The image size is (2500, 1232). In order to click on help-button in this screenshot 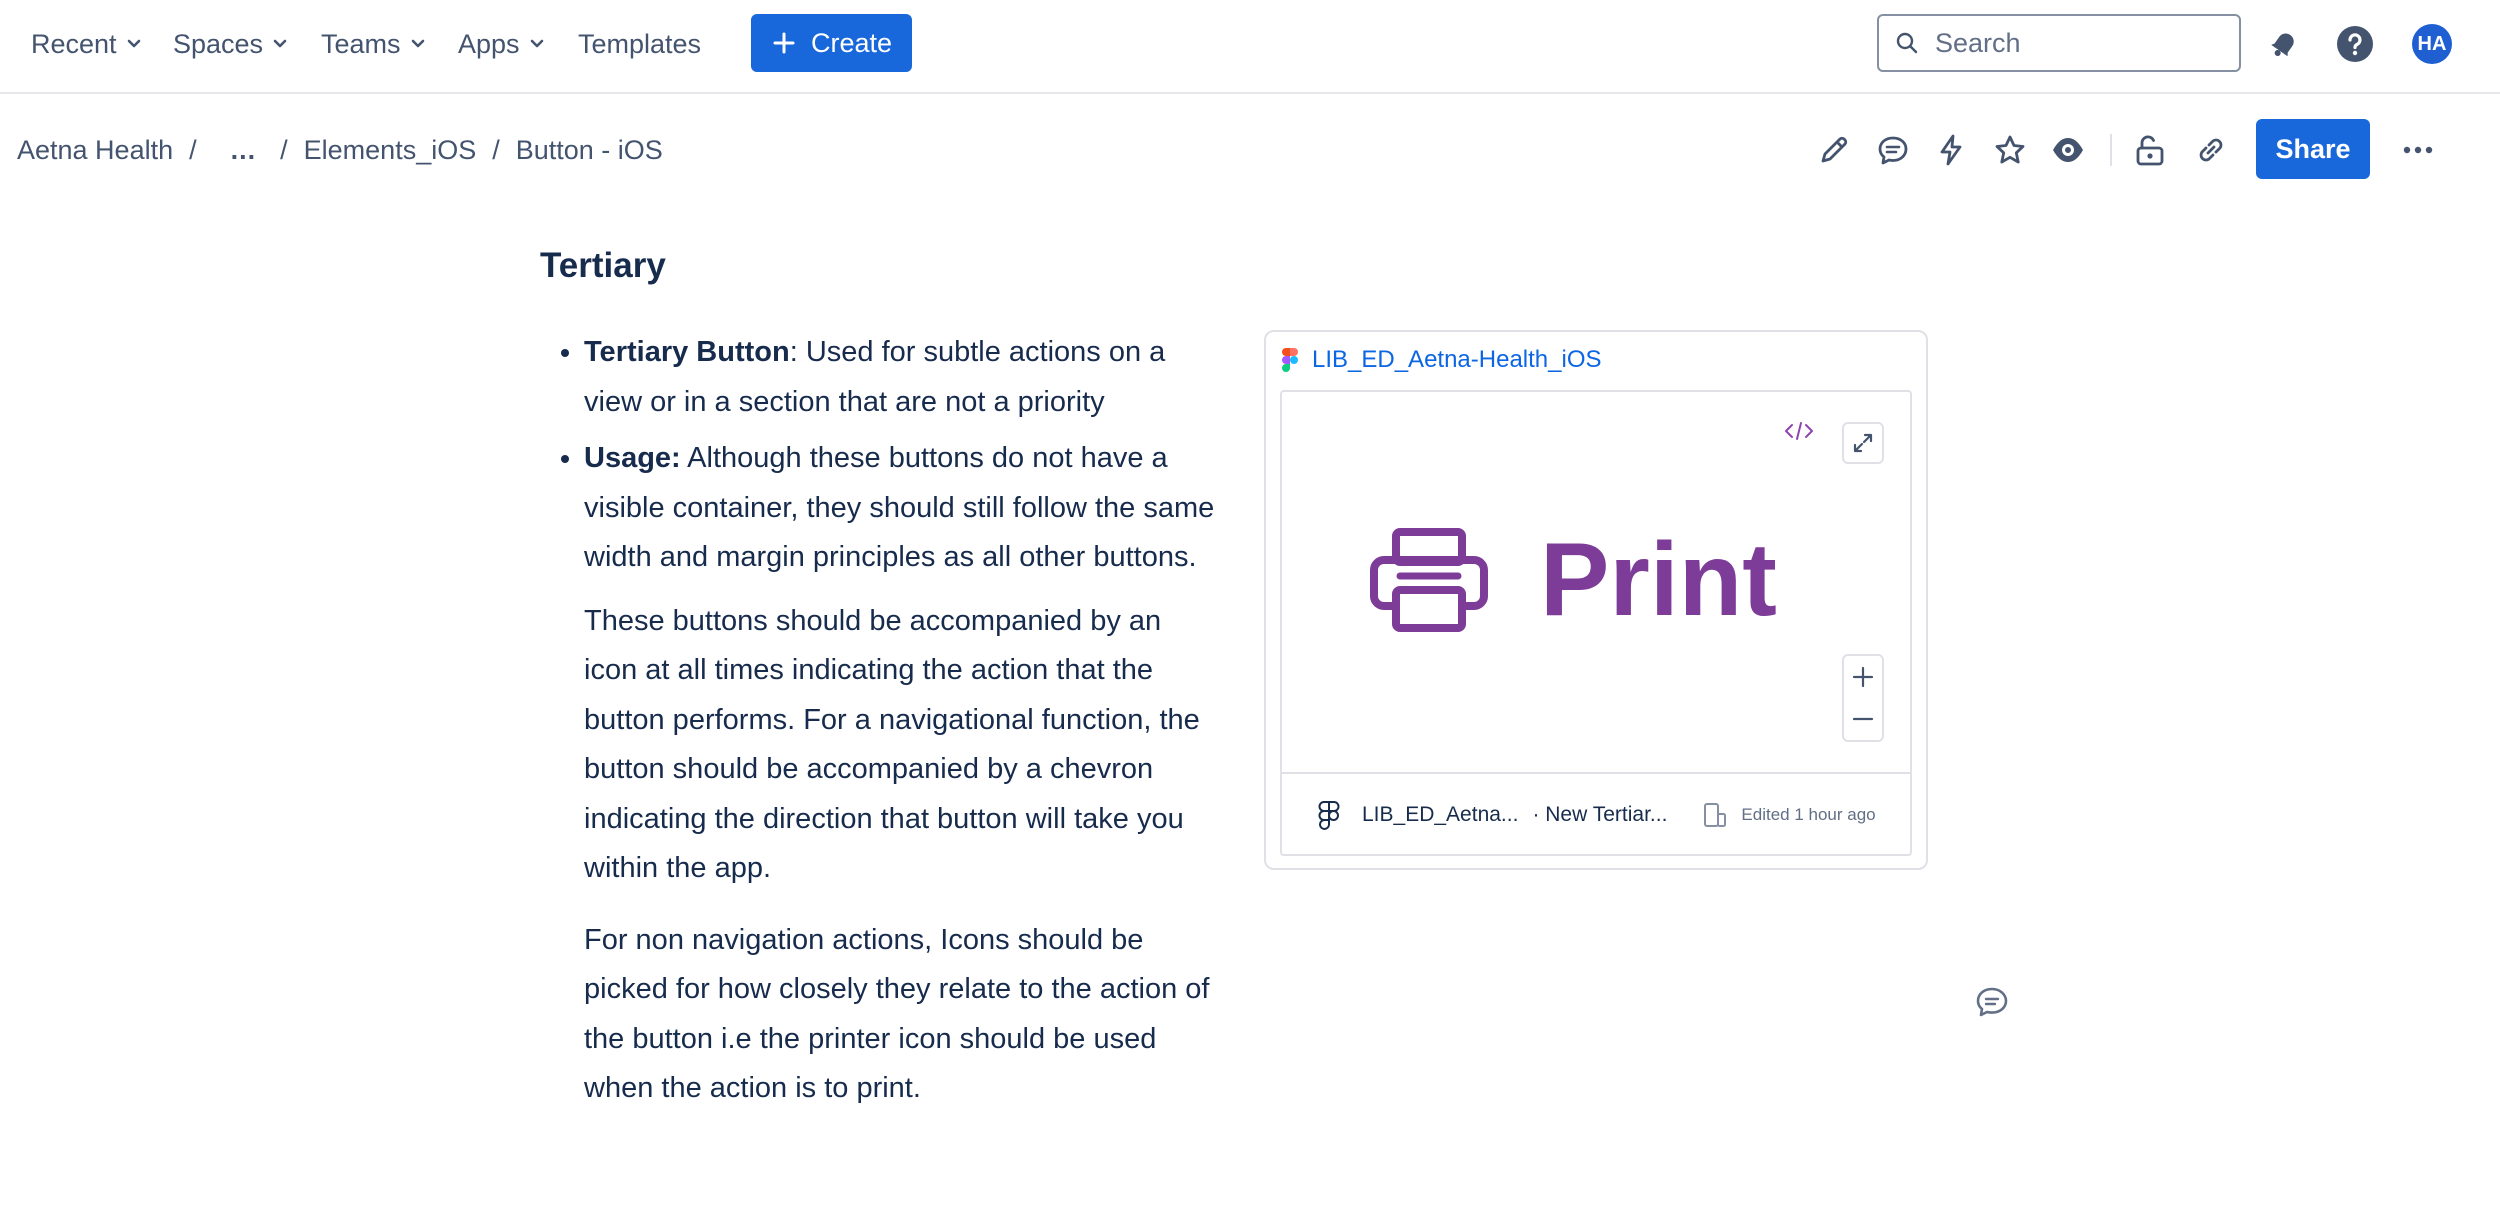, I will do `click(2355, 44)`.